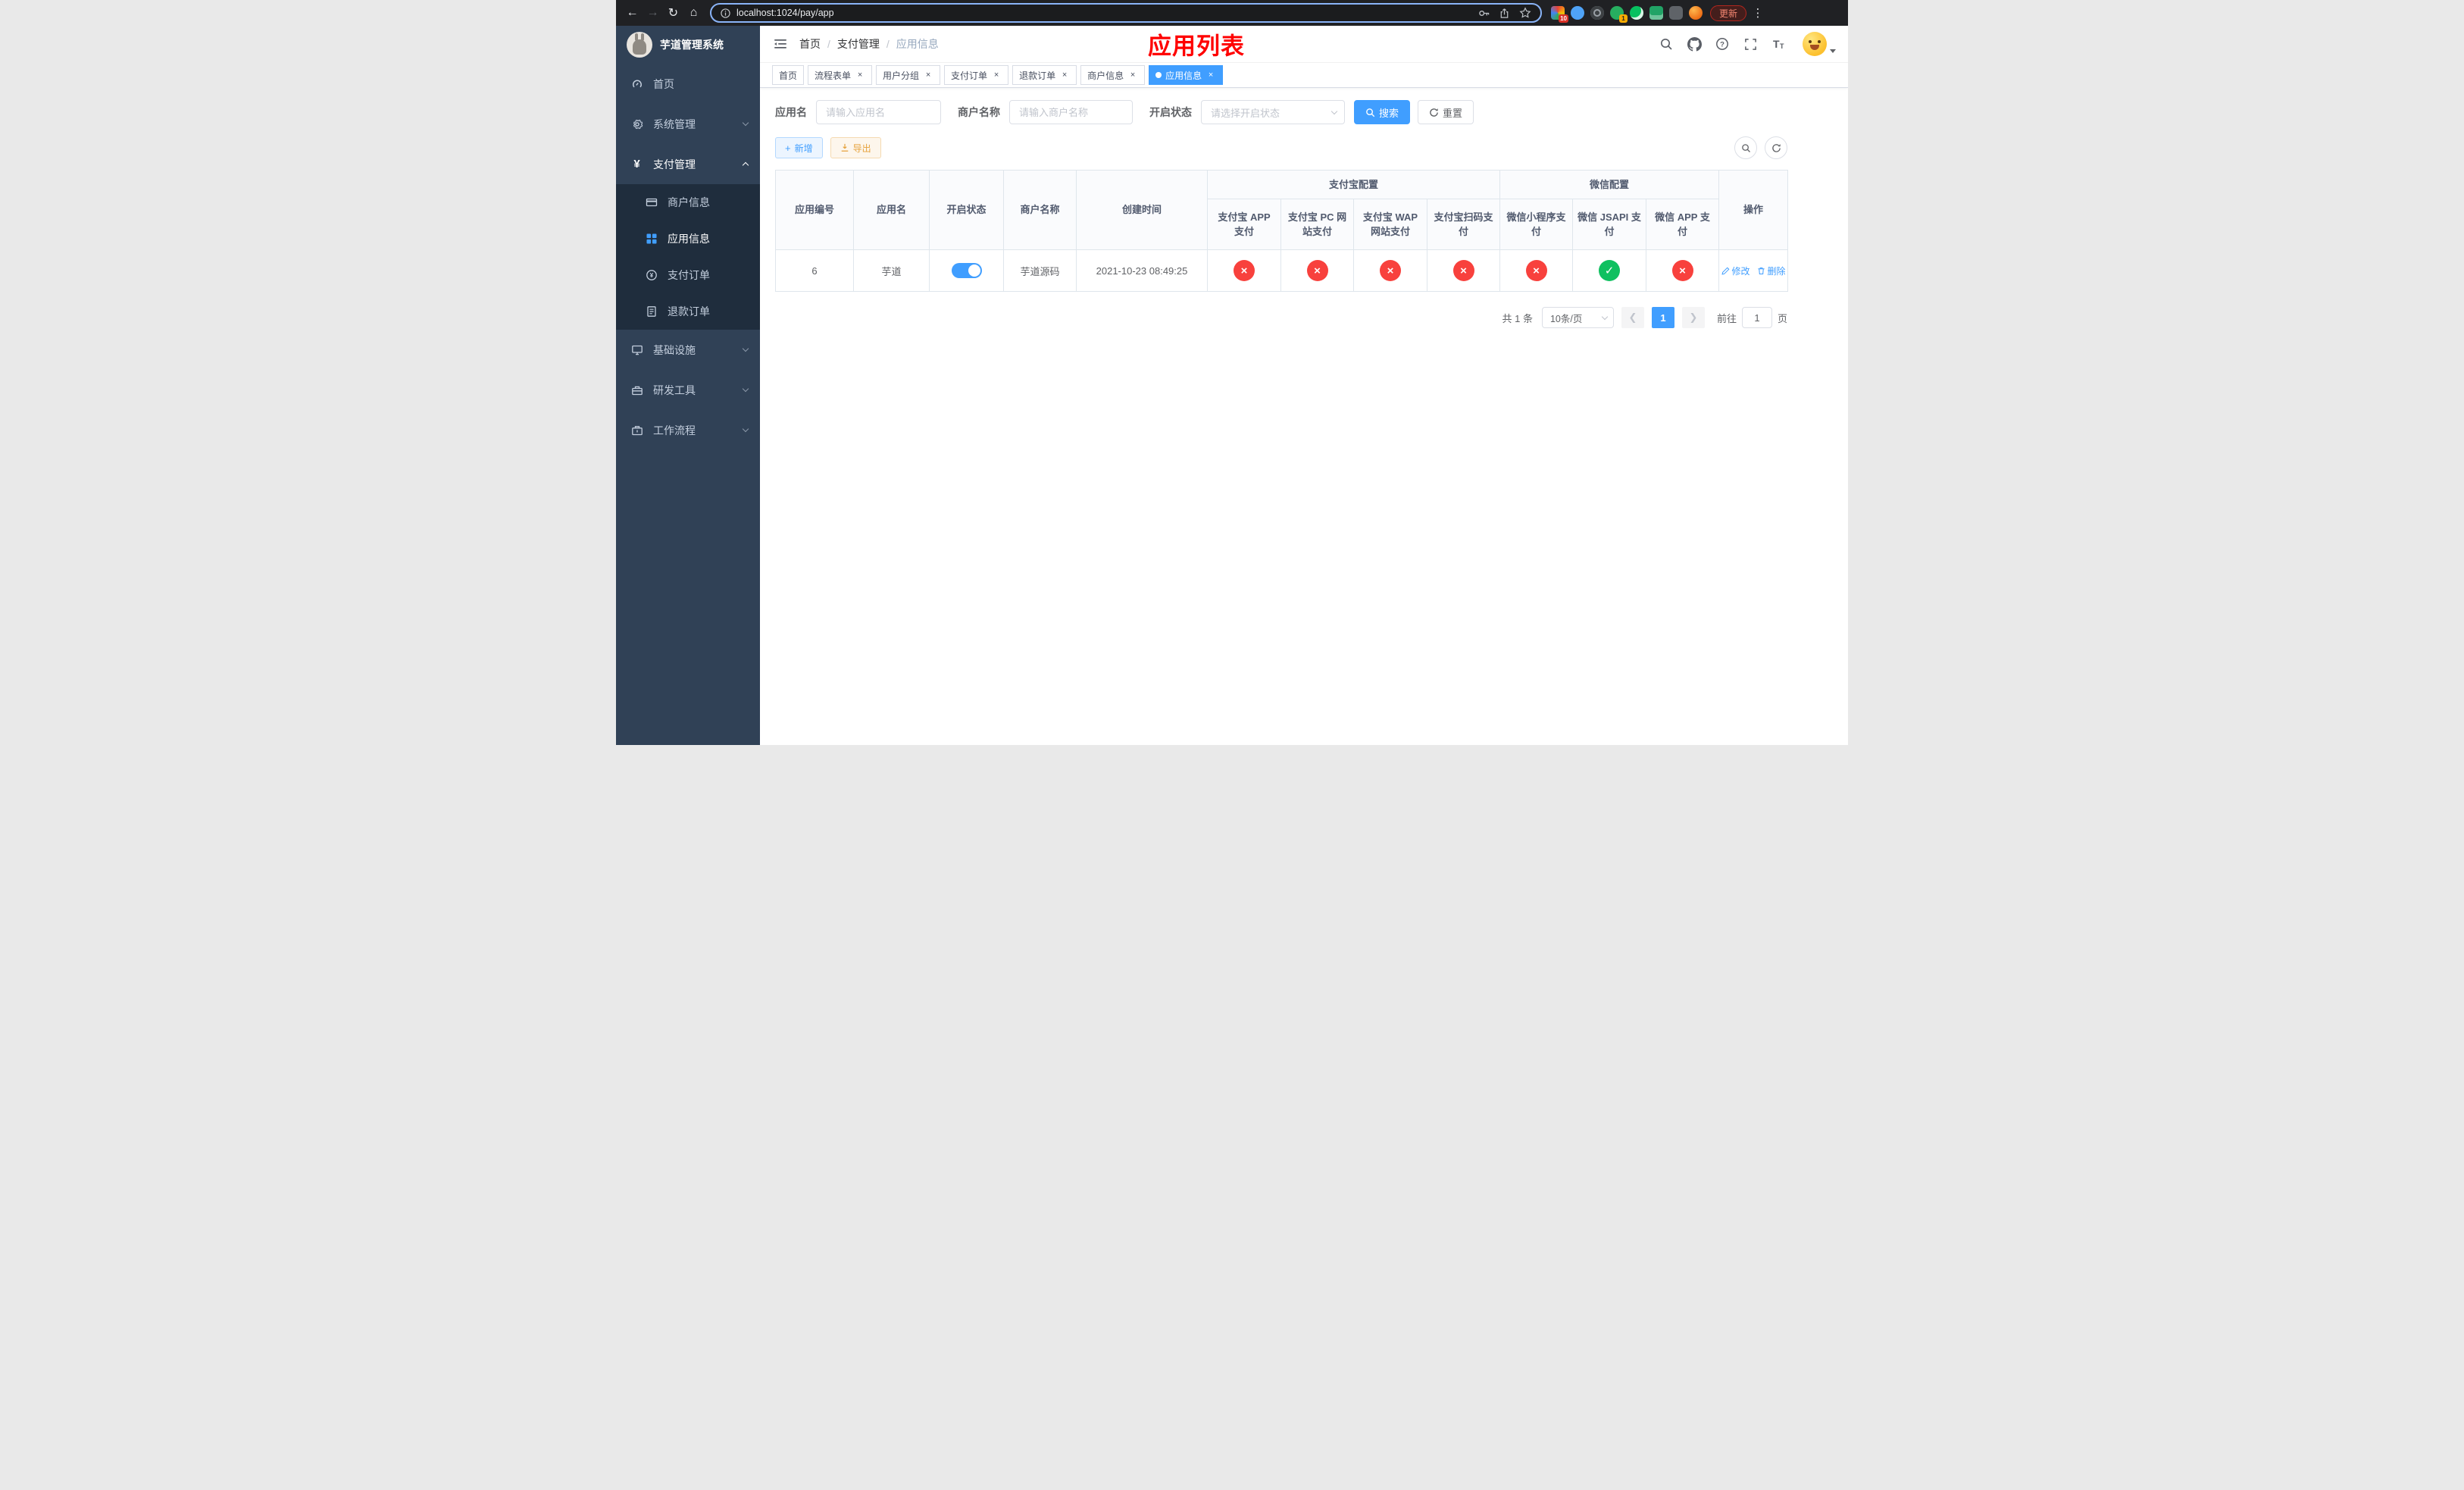 Image resolution: width=2464 pixels, height=1490 pixels. What do you see at coordinates (745, 165) in the screenshot?
I see `chevron-up-icon` at bounding box center [745, 165].